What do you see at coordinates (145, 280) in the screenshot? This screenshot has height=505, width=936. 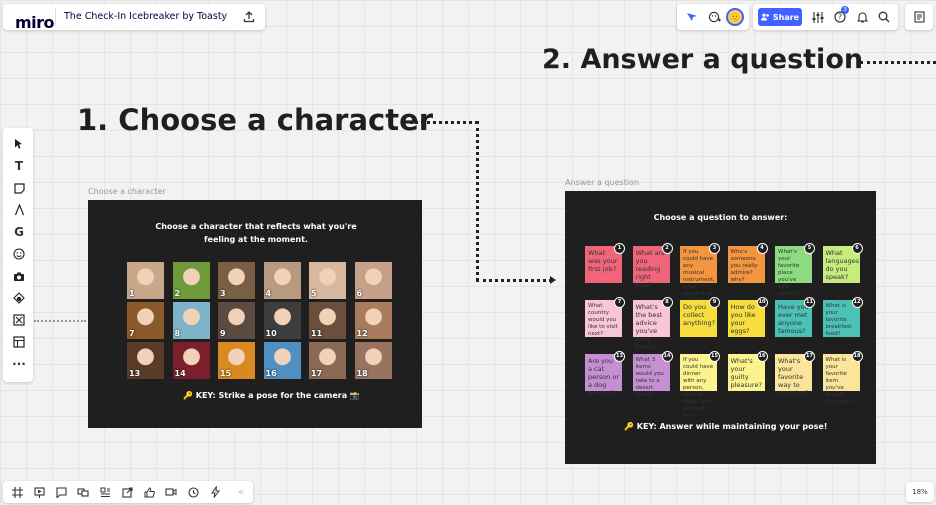 I see `character-photo: 1` at bounding box center [145, 280].